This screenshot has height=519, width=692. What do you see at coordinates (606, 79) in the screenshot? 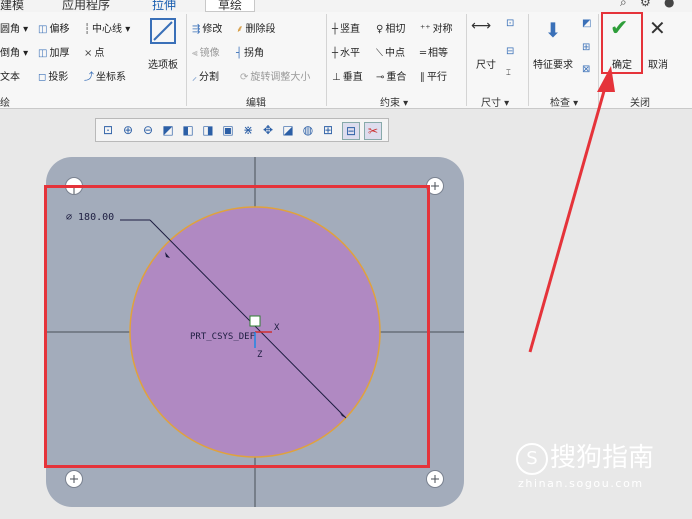
I see `arrow-head` at bounding box center [606, 79].